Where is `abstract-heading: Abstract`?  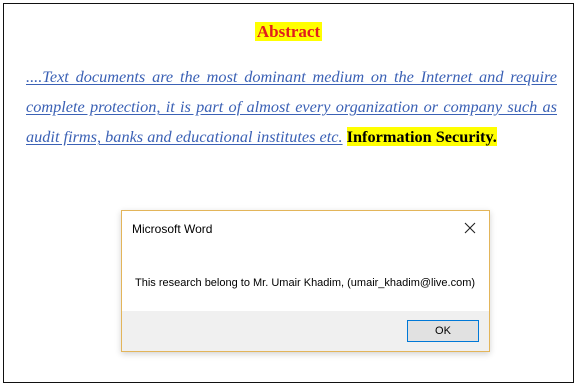 abstract-heading: Abstract is located at coordinates (288, 31).